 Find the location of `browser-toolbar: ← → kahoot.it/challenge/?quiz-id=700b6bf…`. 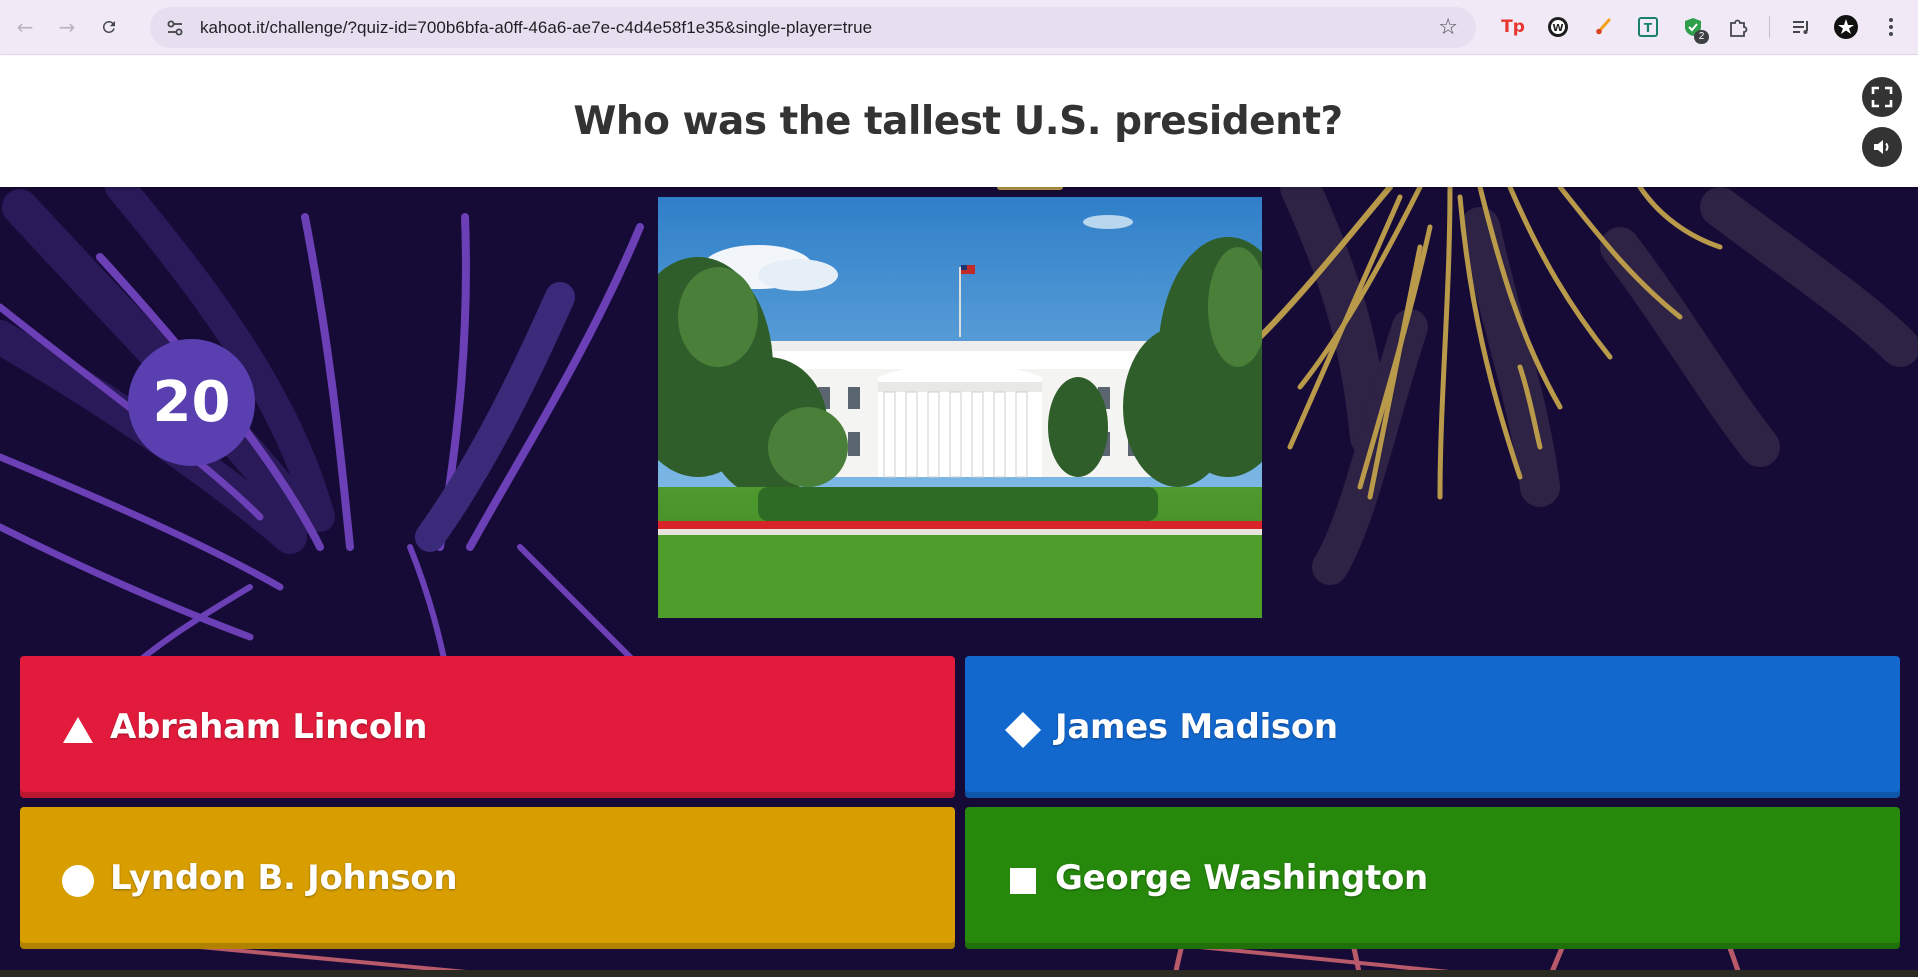

browser-toolbar: ← → kahoot.it/challenge/?quiz-id=700b6bf… is located at coordinates (959, 27).